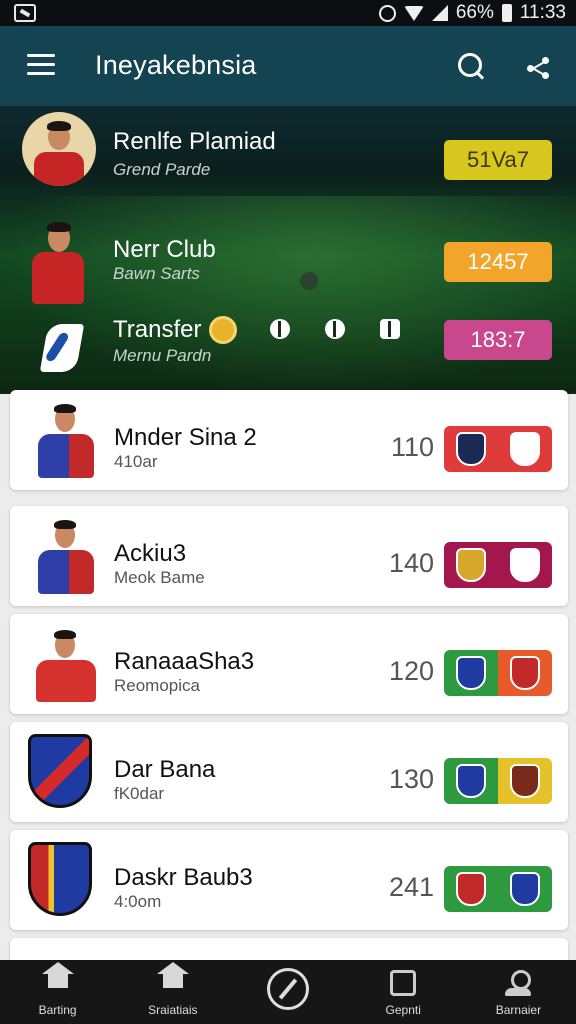  I want to click on nav-home: Barting, so click(57, 992).